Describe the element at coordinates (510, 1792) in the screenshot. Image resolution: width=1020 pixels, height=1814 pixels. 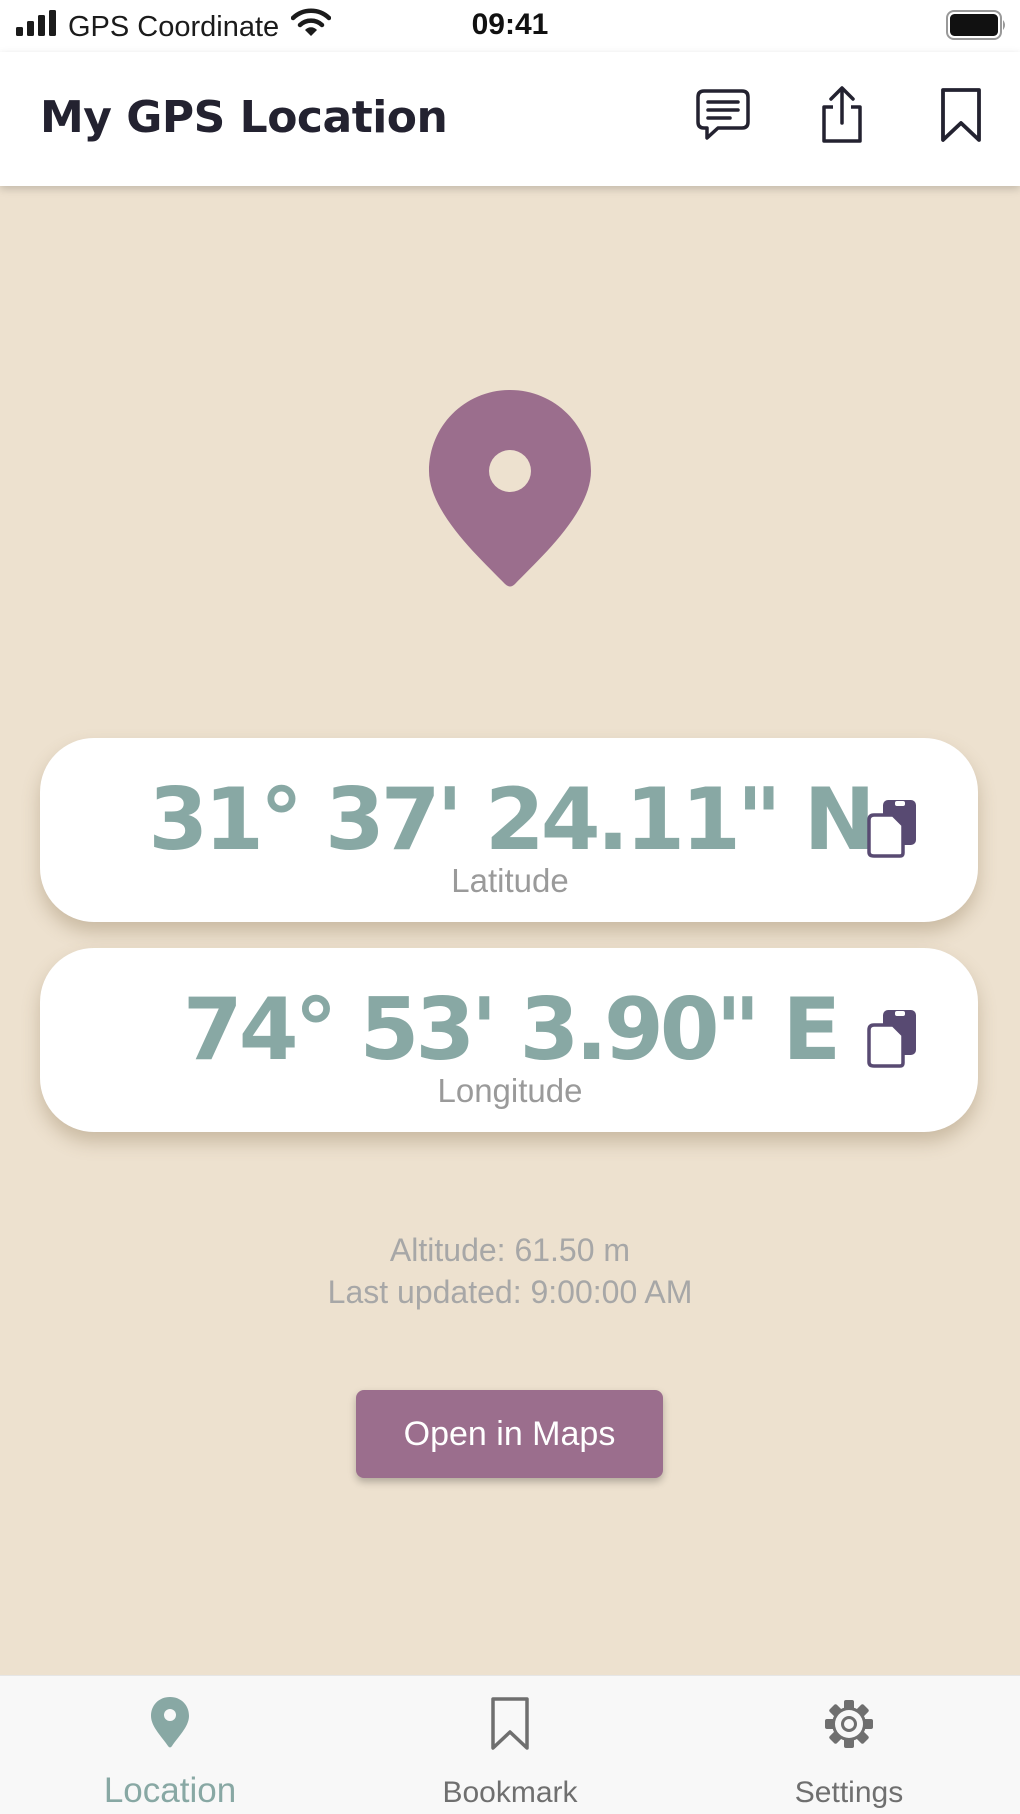
I see `tab-label: Bookmark` at that location.